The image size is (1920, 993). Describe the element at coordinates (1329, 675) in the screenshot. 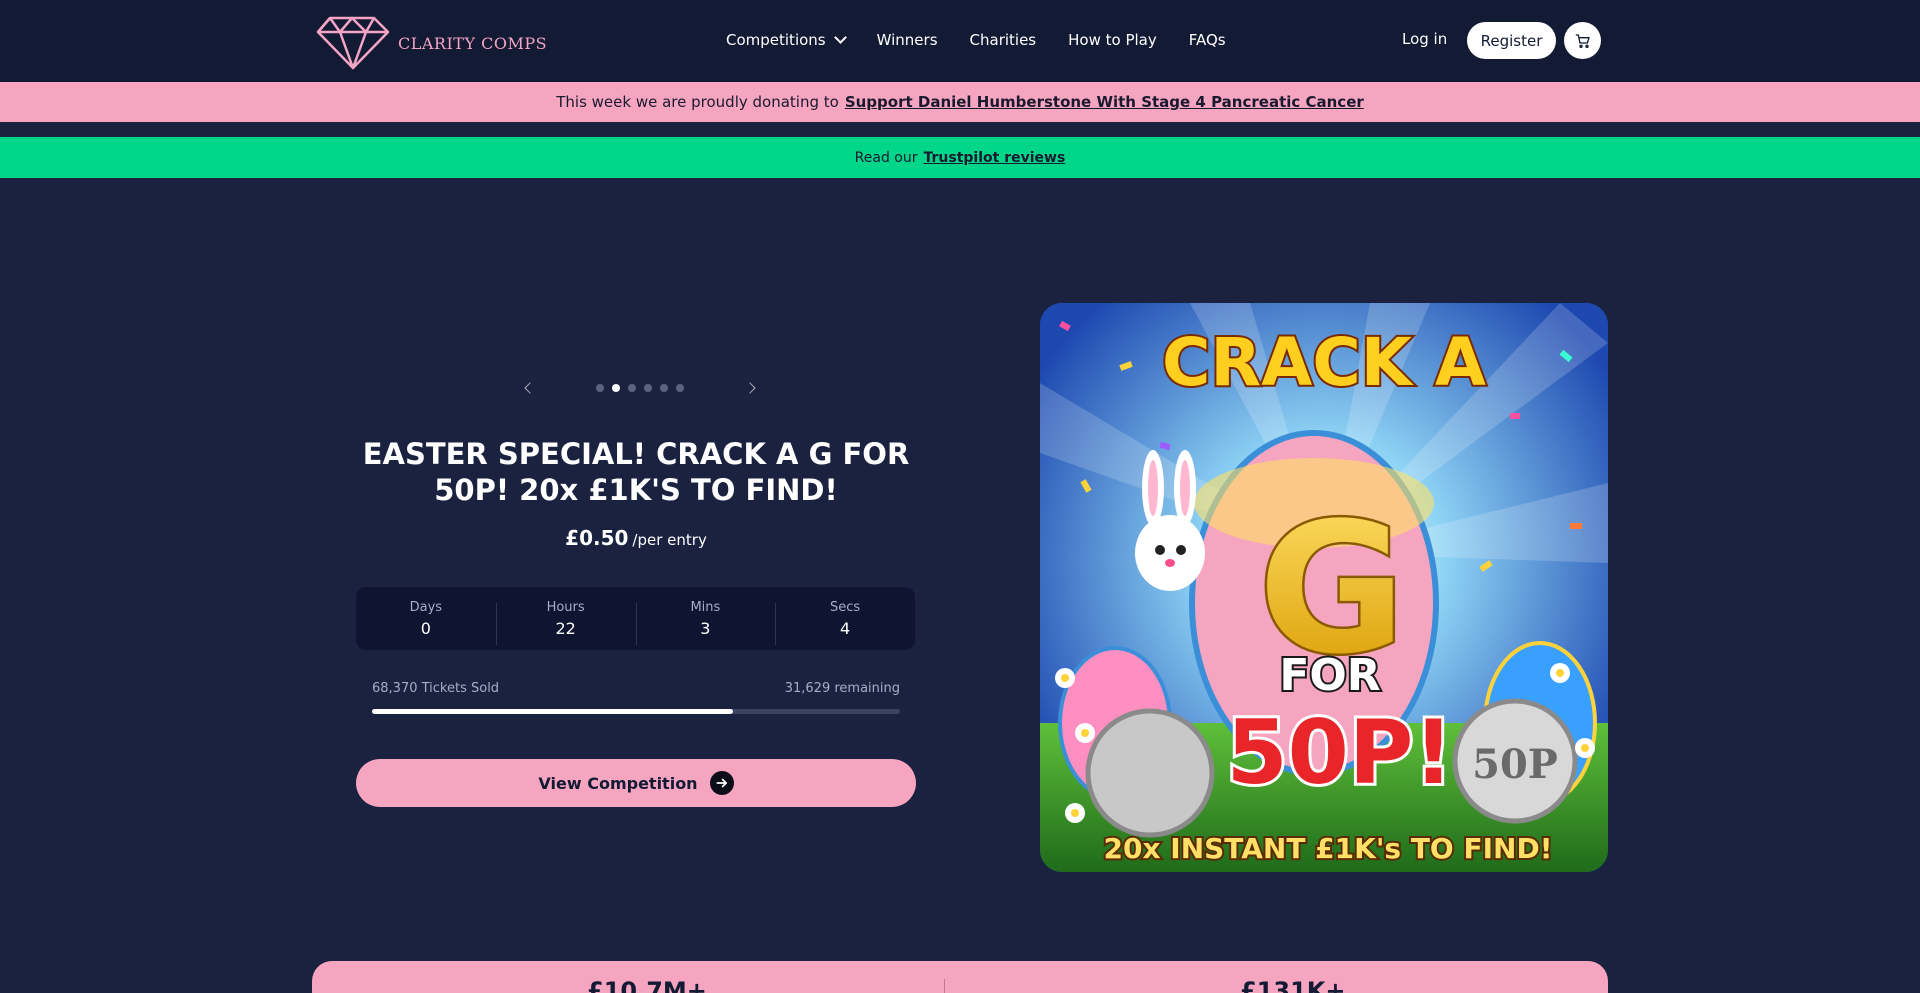

I see `image-for-text: FOR` at that location.